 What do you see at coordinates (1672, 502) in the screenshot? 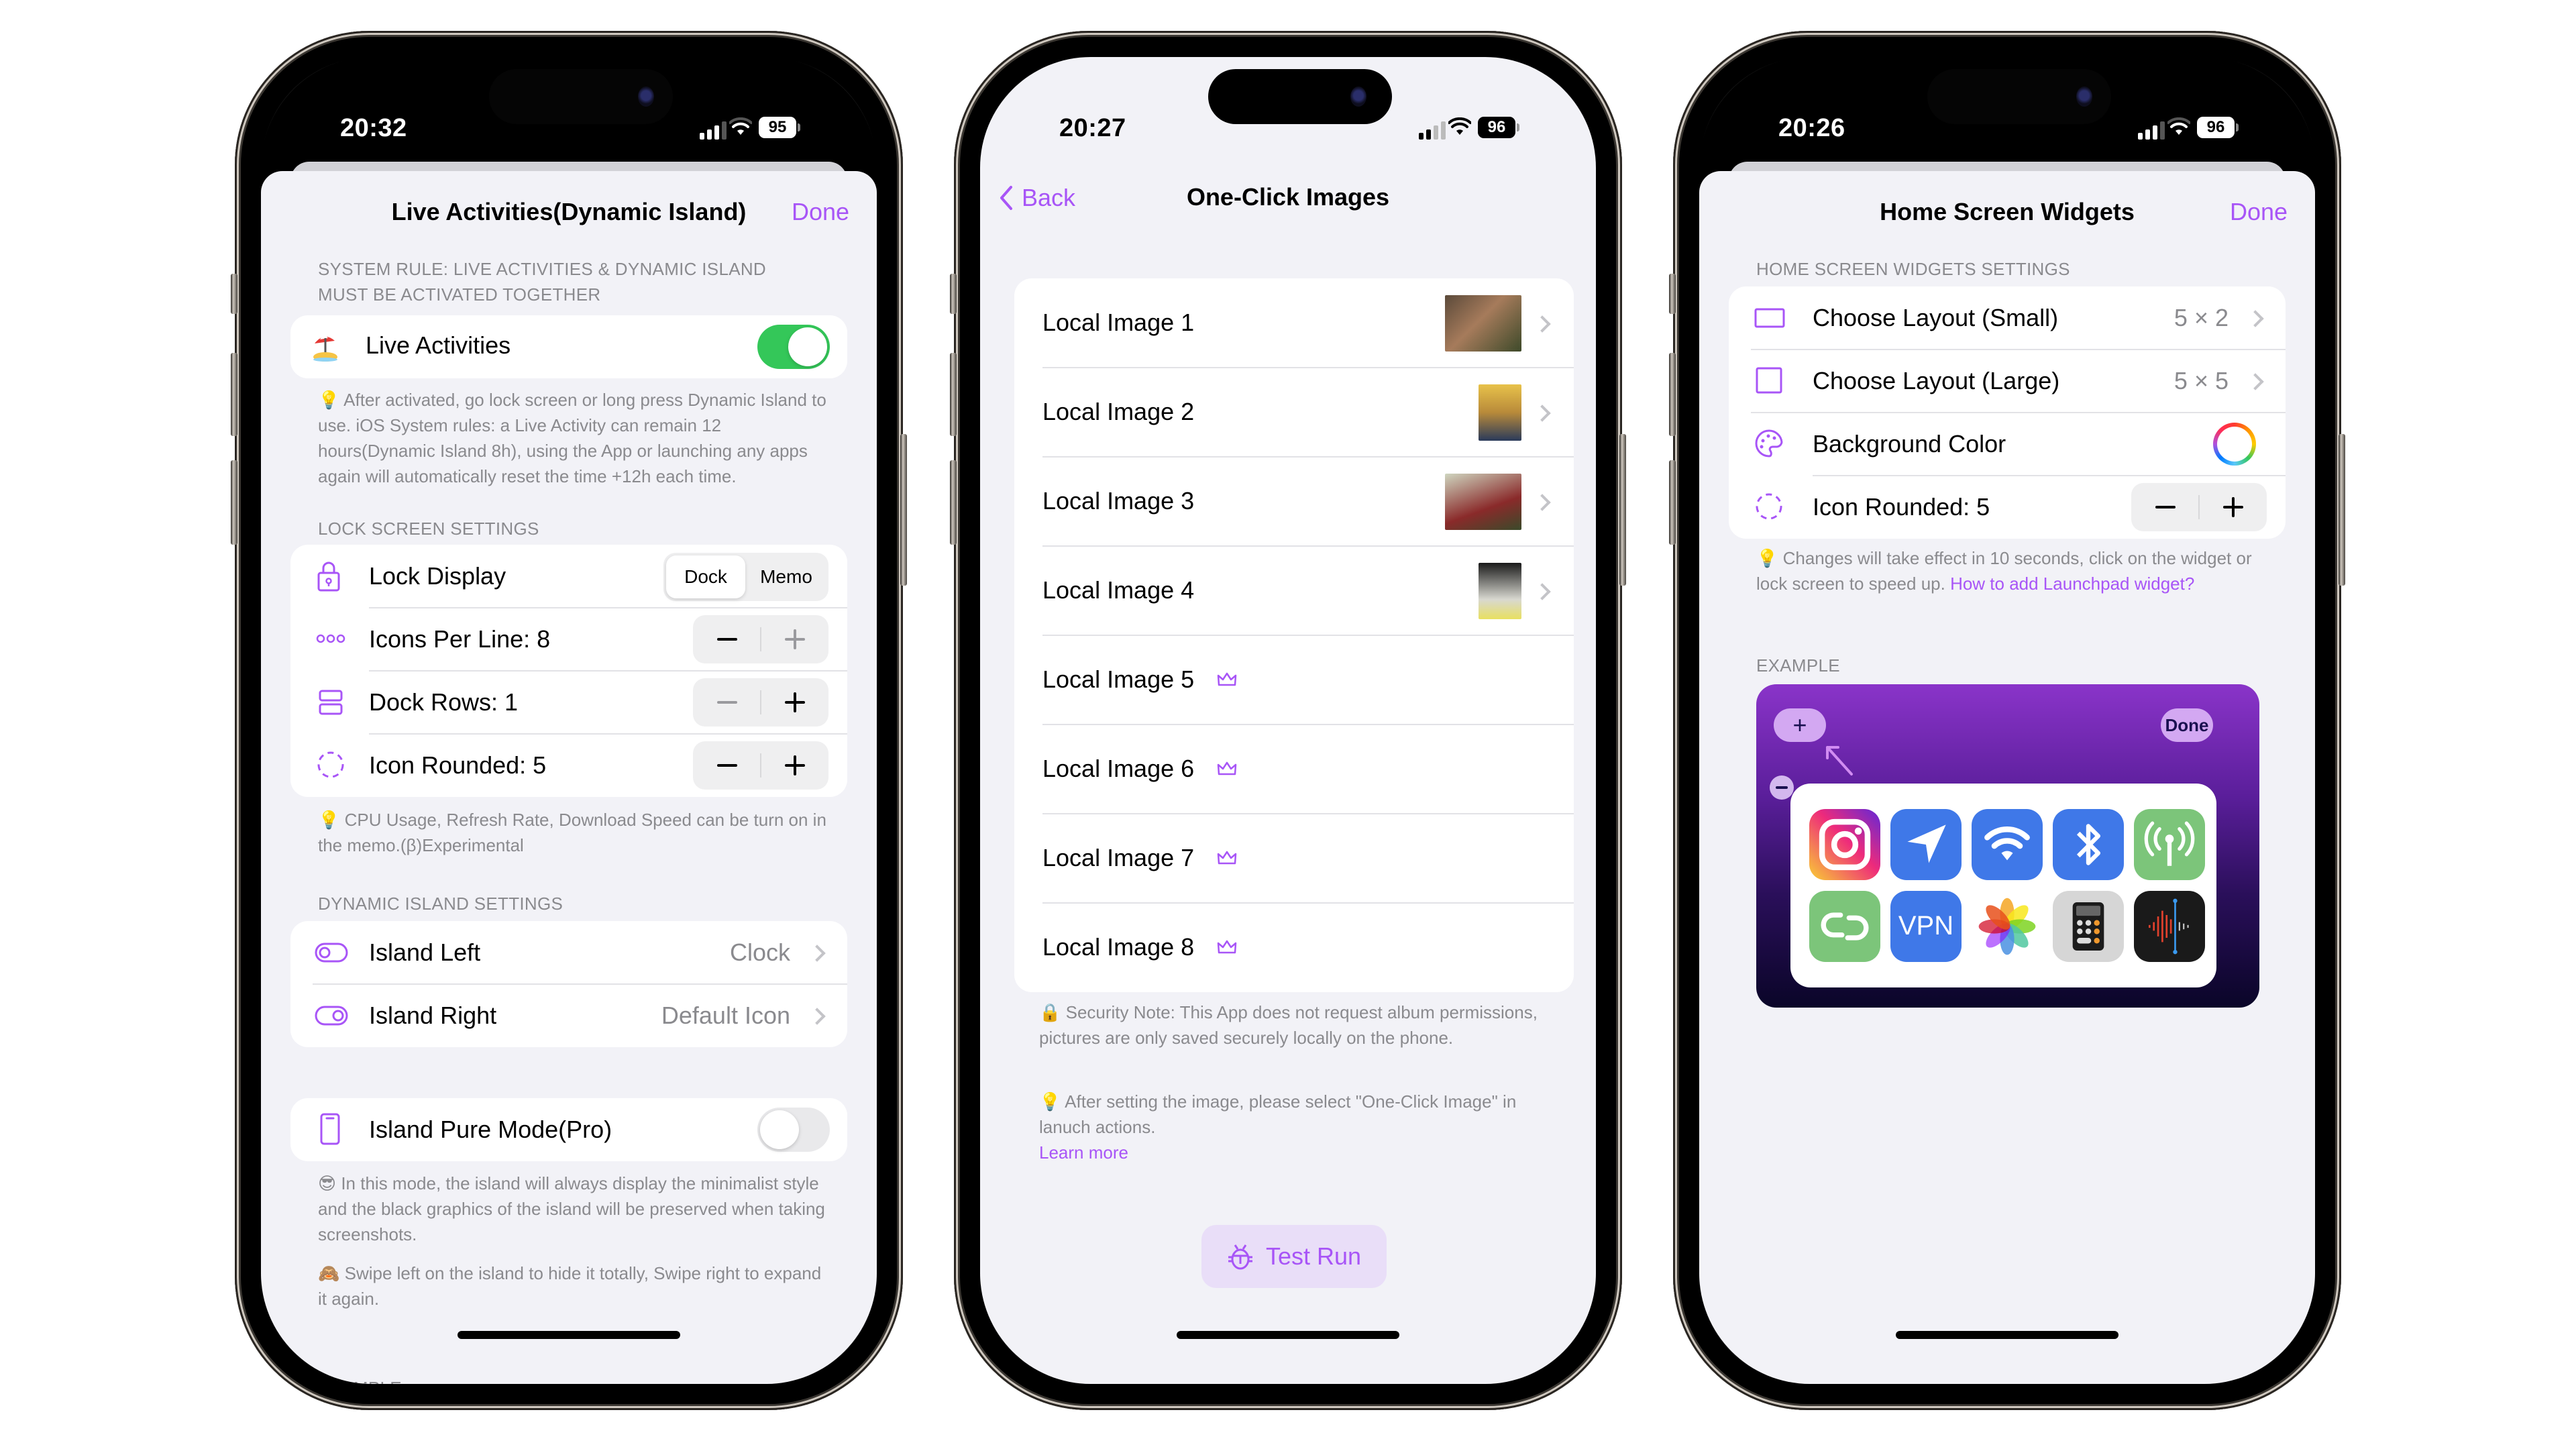
I see `volume-down-button` at bounding box center [1672, 502].